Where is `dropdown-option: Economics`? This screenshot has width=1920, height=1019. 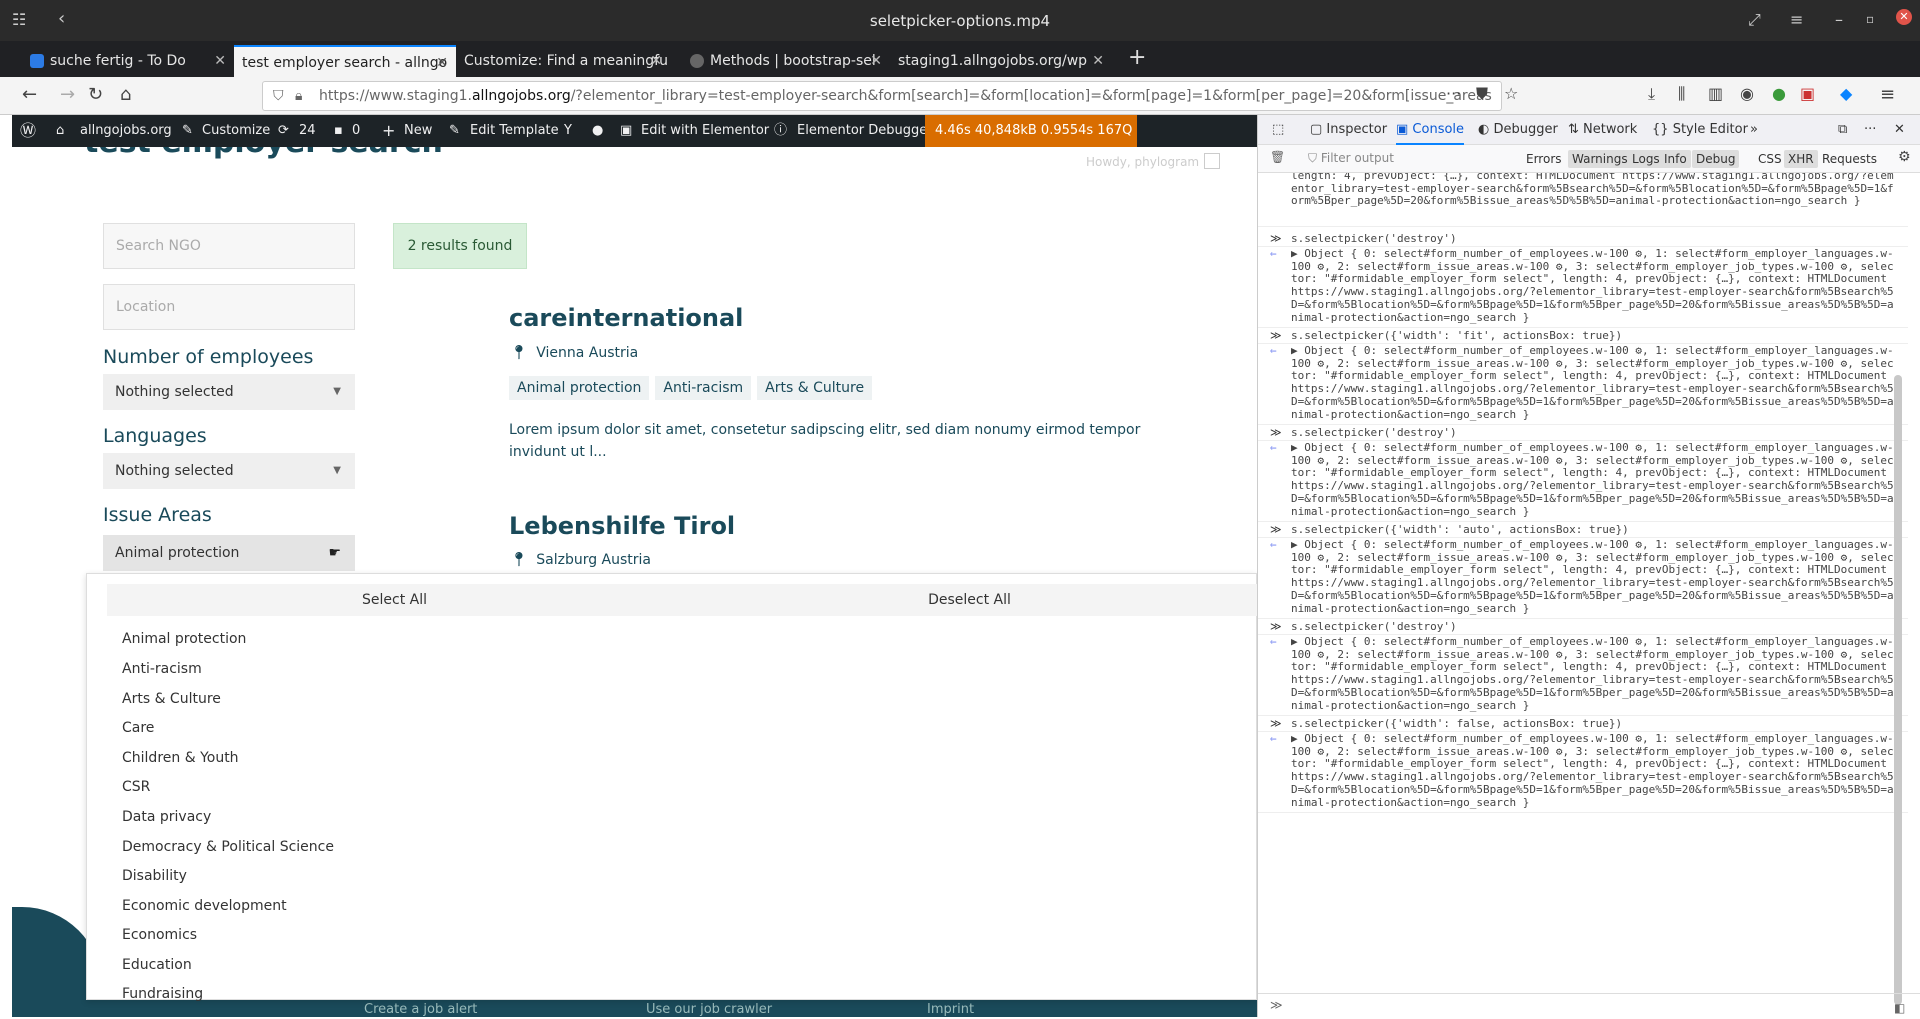 dropdown-option: Economics is located at coordinates (159, 935).